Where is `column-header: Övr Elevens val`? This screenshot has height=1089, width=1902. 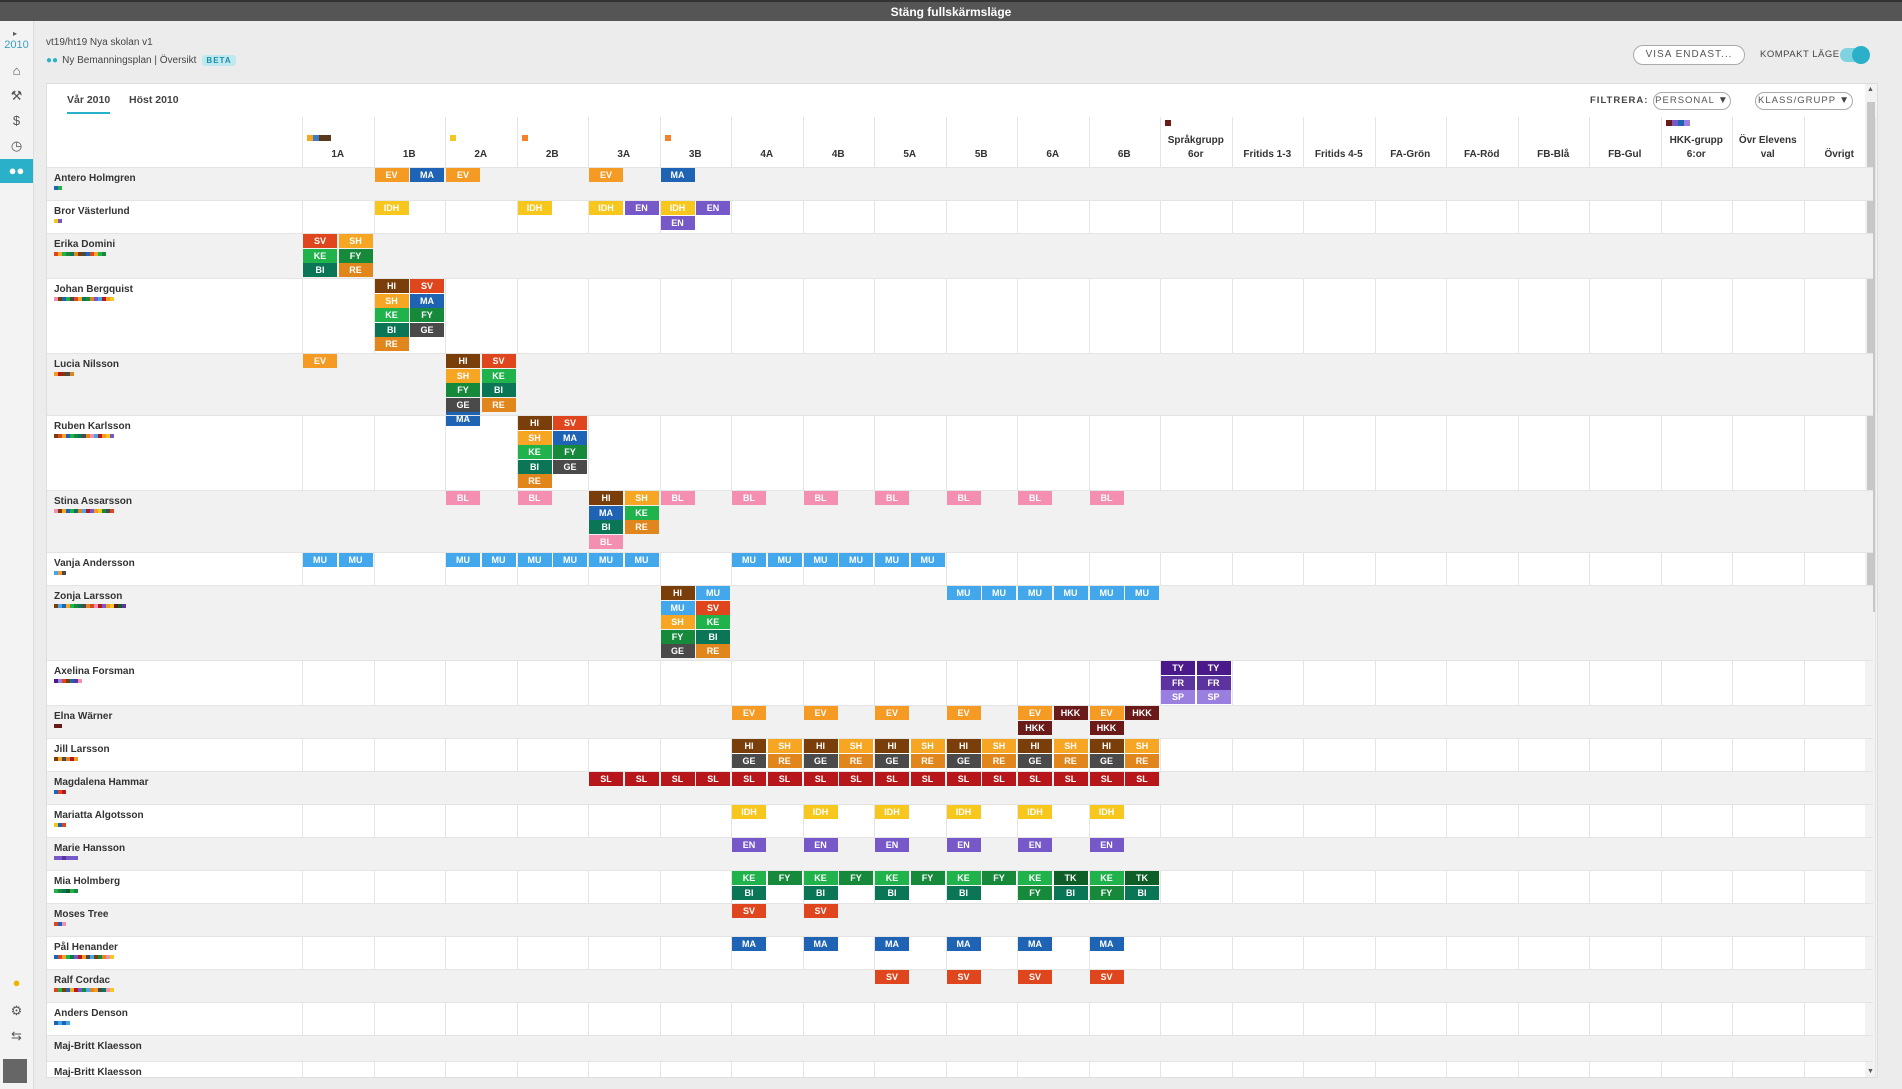
column-header: Övr Elevens val is located at coordinates (1768, 142).